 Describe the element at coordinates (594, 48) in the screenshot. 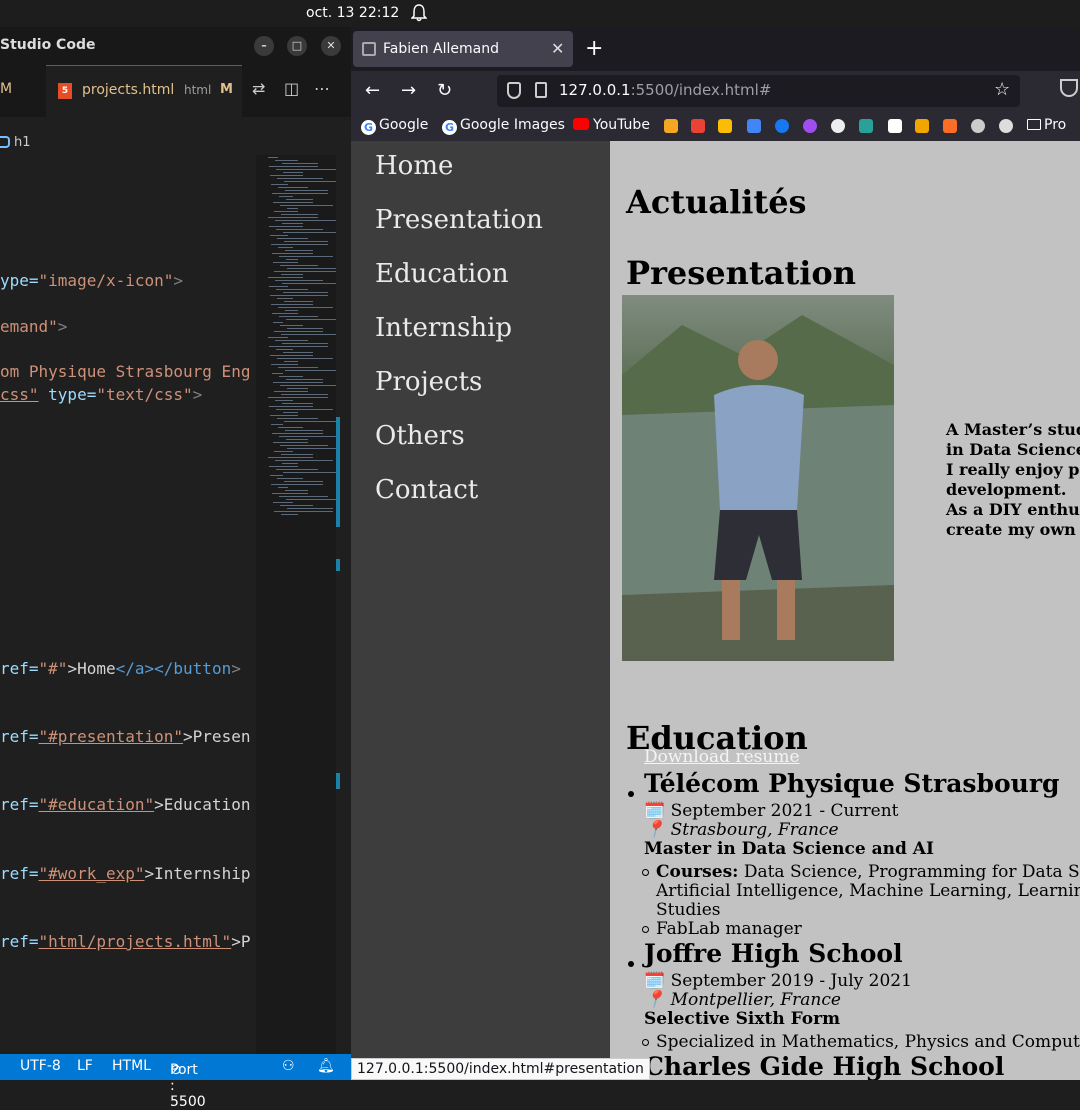

I see `new-tab-button: +` at that location.